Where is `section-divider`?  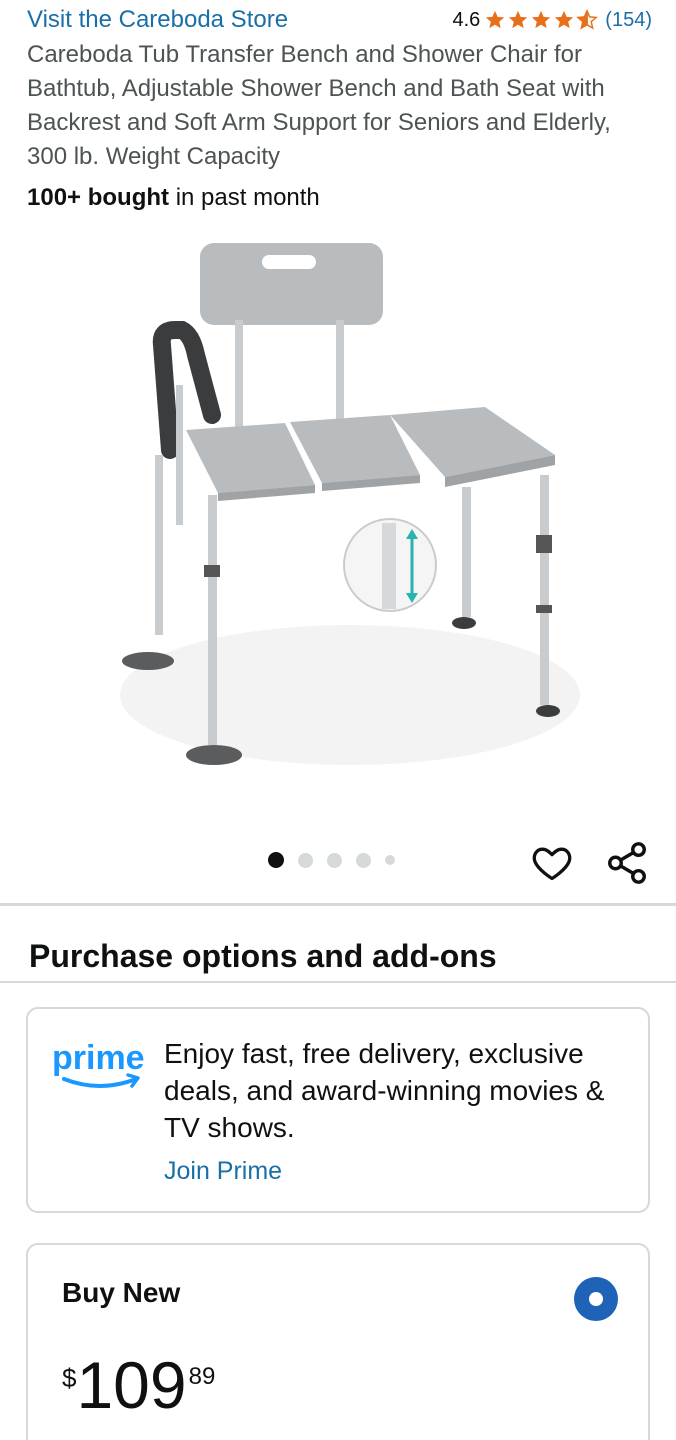
section-divider is located at coordinates (338, 904).